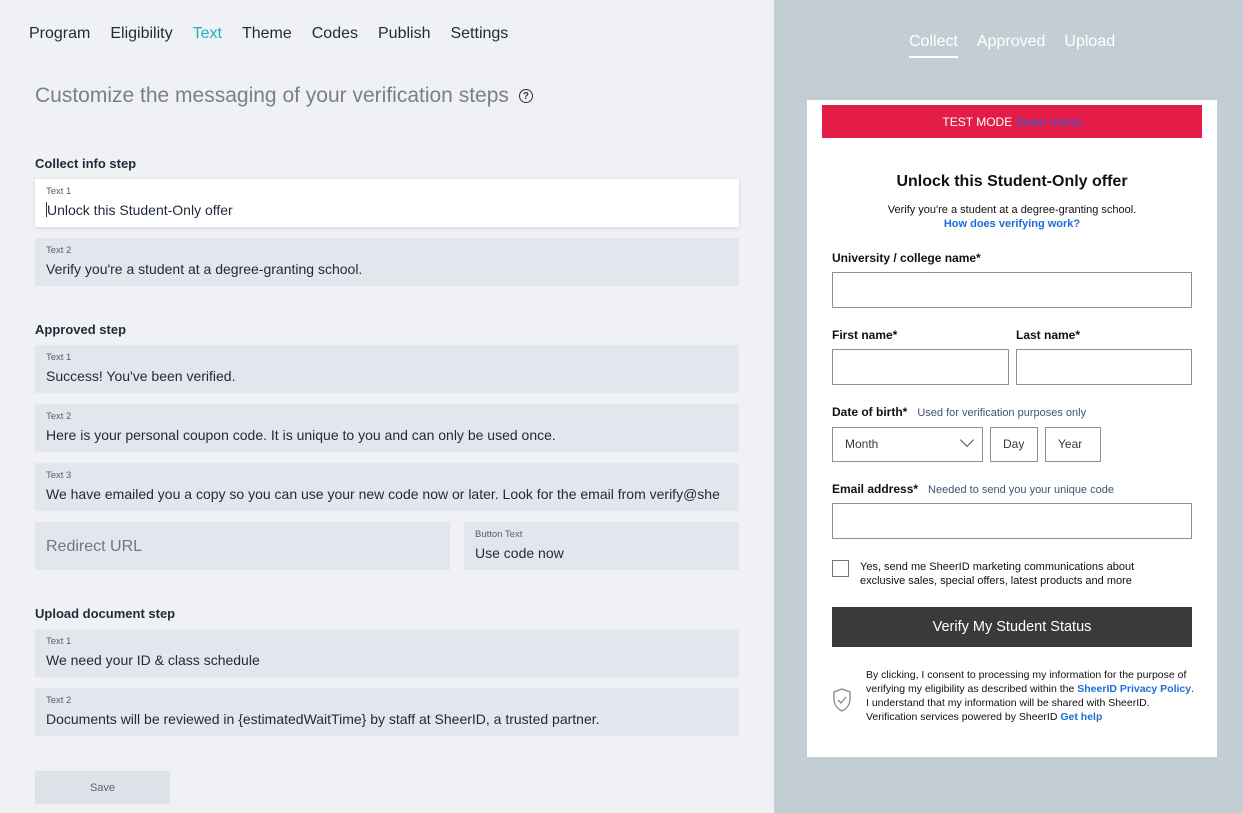 Image resolution: width=1243 pixels, height=813 pixels. What do you see at coordinates (1012, 627) in the screenshot?
I see `verify-student-status-button: Verify My Student Status` at bounding box center [1012, 627].